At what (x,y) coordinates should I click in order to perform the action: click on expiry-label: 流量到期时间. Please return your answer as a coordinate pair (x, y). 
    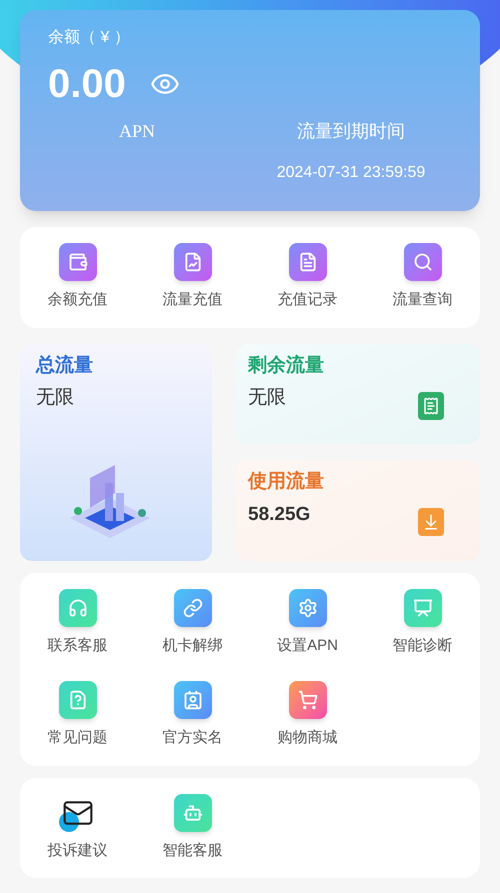
    Looking at the image, I should click on (351, 131).